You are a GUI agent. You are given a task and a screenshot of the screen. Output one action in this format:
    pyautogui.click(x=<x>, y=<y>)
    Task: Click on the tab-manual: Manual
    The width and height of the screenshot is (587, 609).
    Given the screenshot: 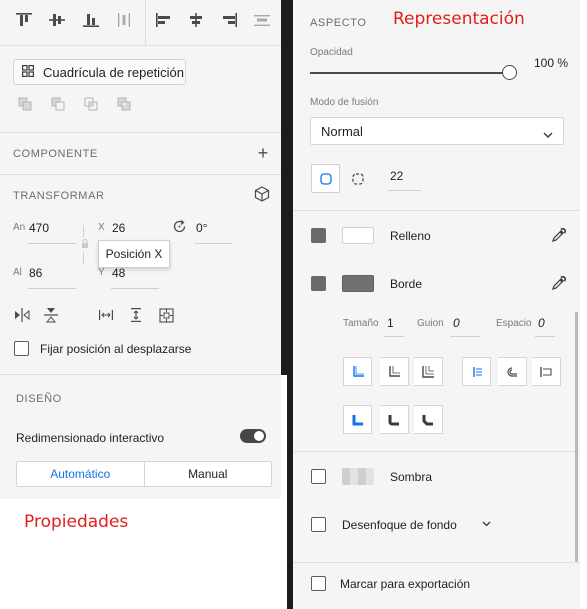 What is the action you would take?
    pyautogui.click(x=208, y=474)
    